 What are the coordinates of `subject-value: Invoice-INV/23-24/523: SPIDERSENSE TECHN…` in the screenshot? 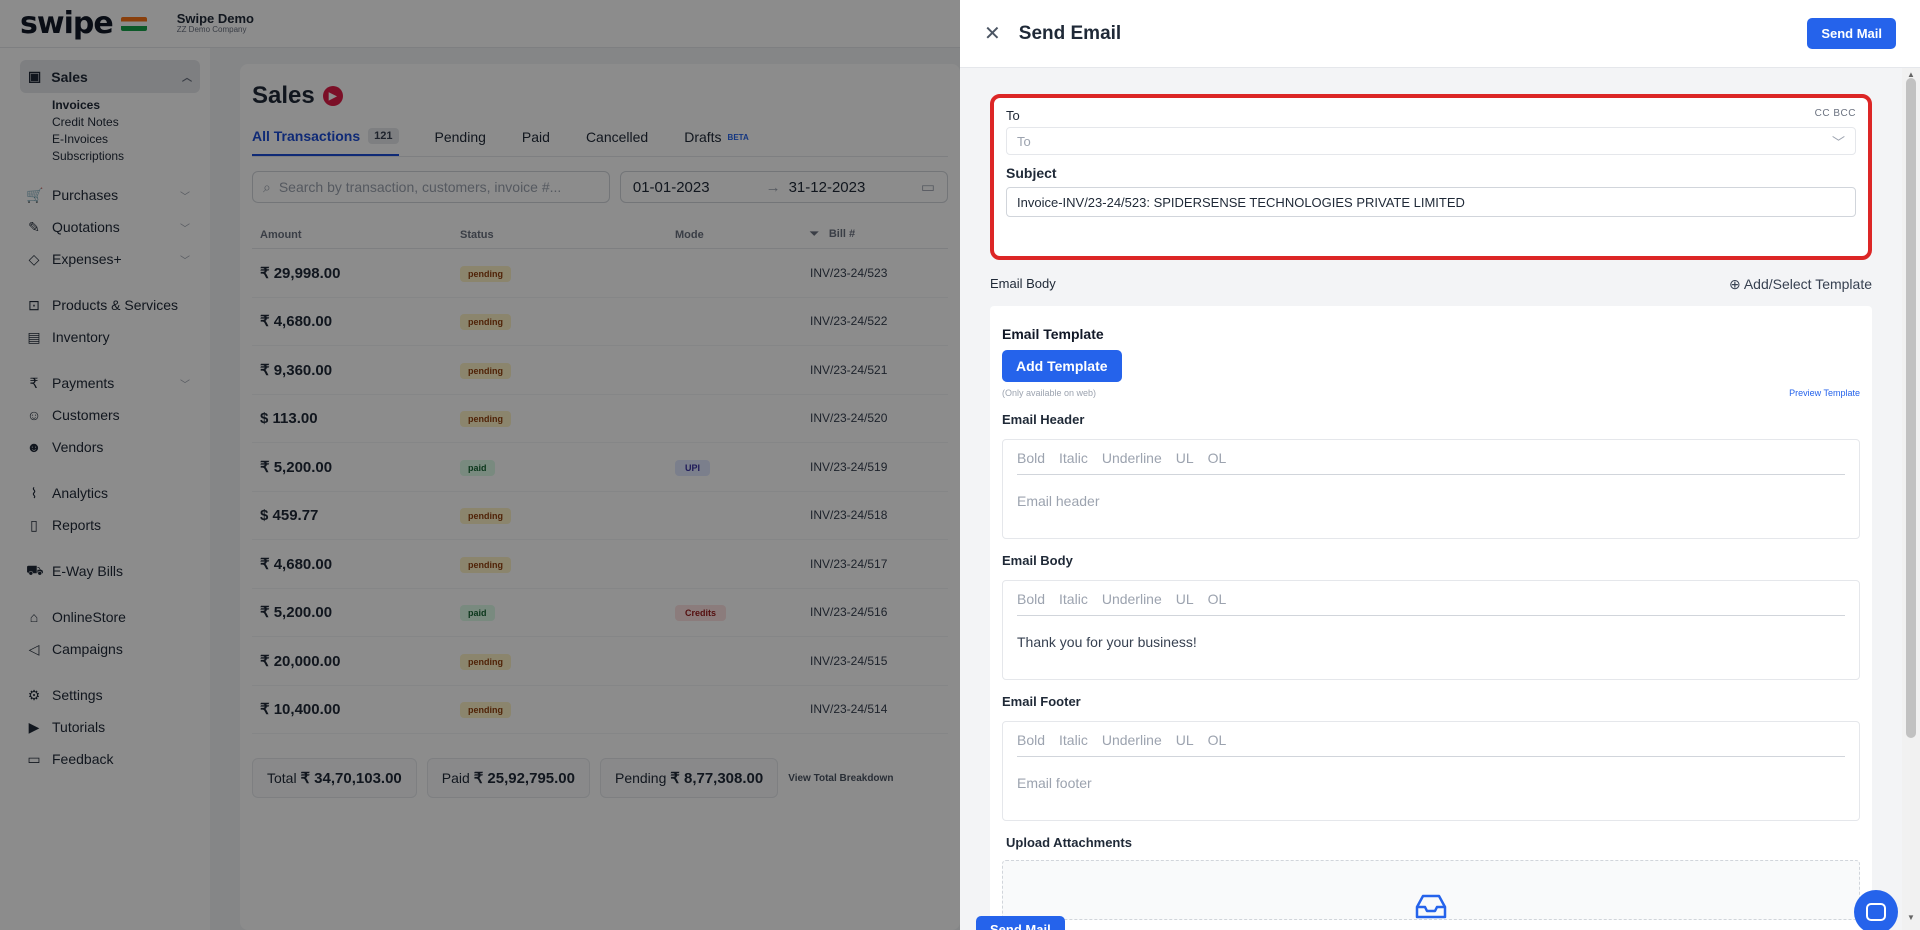 It's located at (1241, 202).